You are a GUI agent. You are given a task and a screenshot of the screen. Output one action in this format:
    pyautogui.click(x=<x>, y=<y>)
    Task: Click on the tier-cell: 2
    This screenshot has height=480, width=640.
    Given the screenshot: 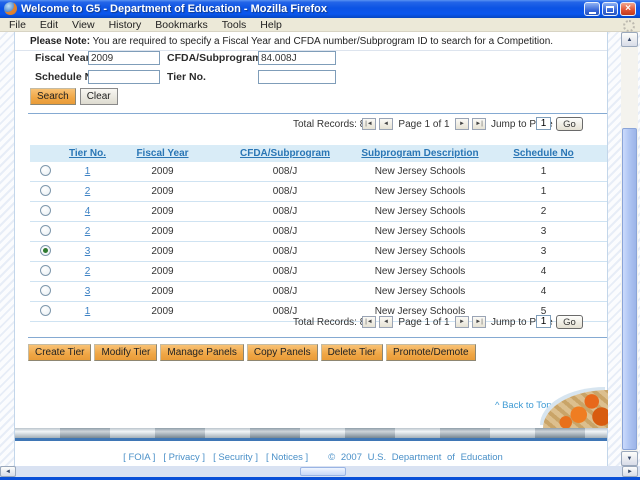 What is the action you would take?
    pyautogui.click(x=87, y=271)
    